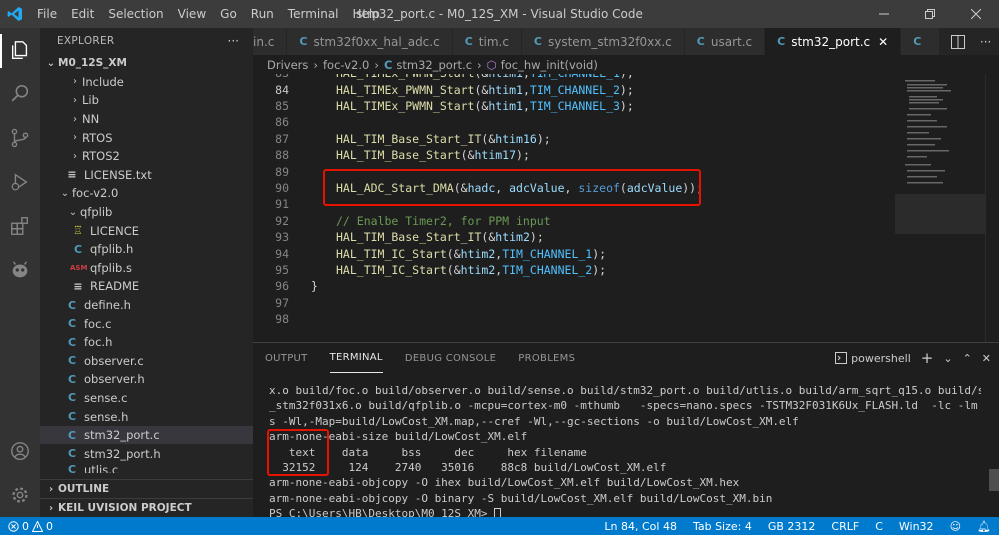 Image resolution: width=999 pixels, height=535 pixels. Describe the element at coordinates (146, 361) in the screenshot. I see `tree-file: Cobserver.c` at that location.